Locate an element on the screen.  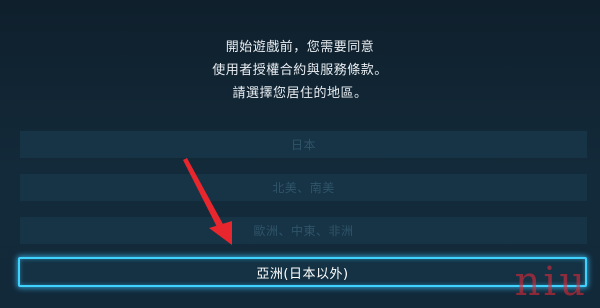
prompt-line-3: 請選擇您居住的地區。 is located at coordinates (300, 93).